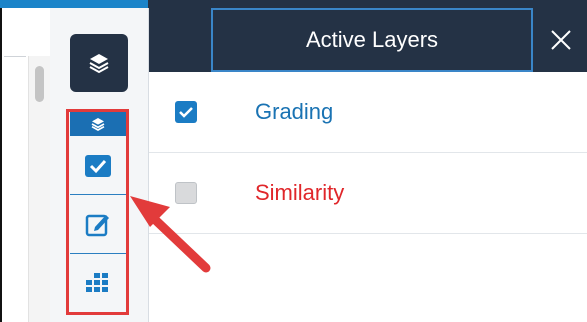  Describe the element at coordinates (74, 4) in the screenshot. I see `top-accent-bar` at that location.